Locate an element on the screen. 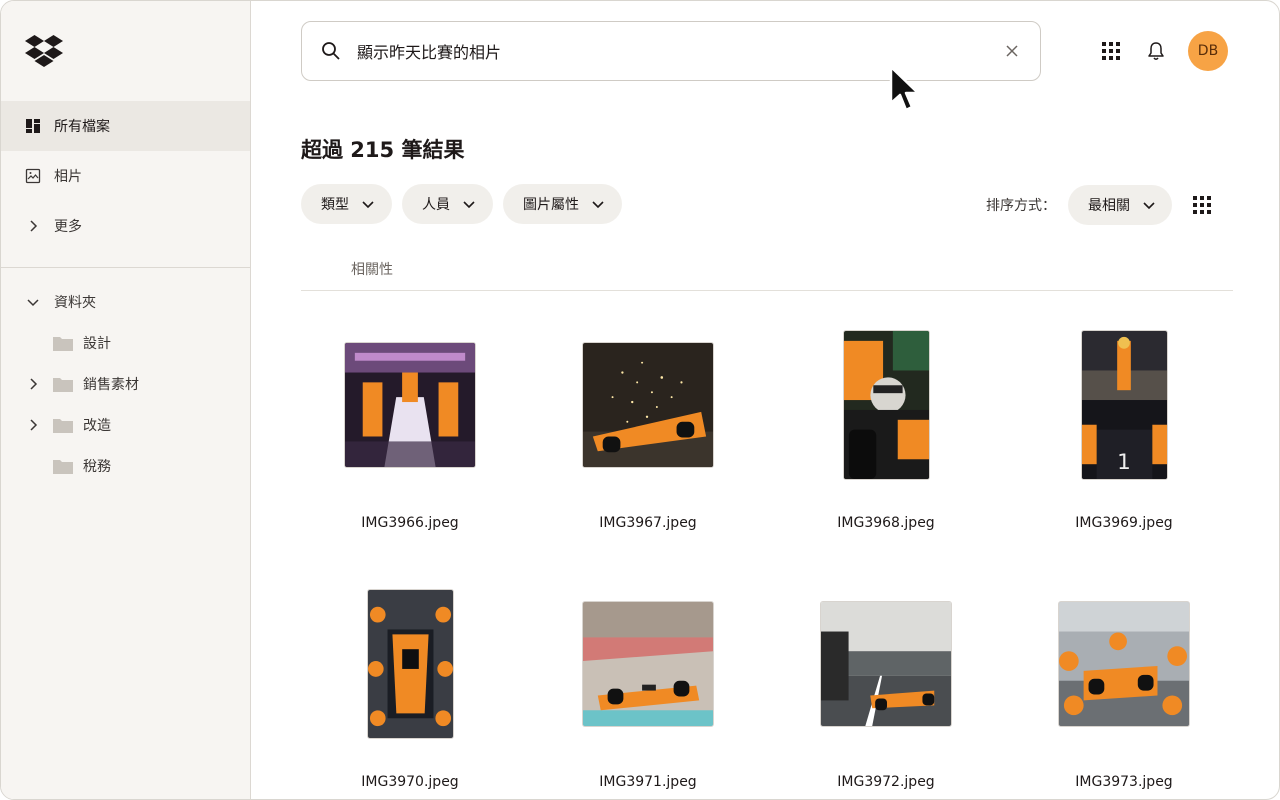 This screenshot has height=800, width=1280. file-name: IMG3969.jpeg is located at coordinates (1124, 523).